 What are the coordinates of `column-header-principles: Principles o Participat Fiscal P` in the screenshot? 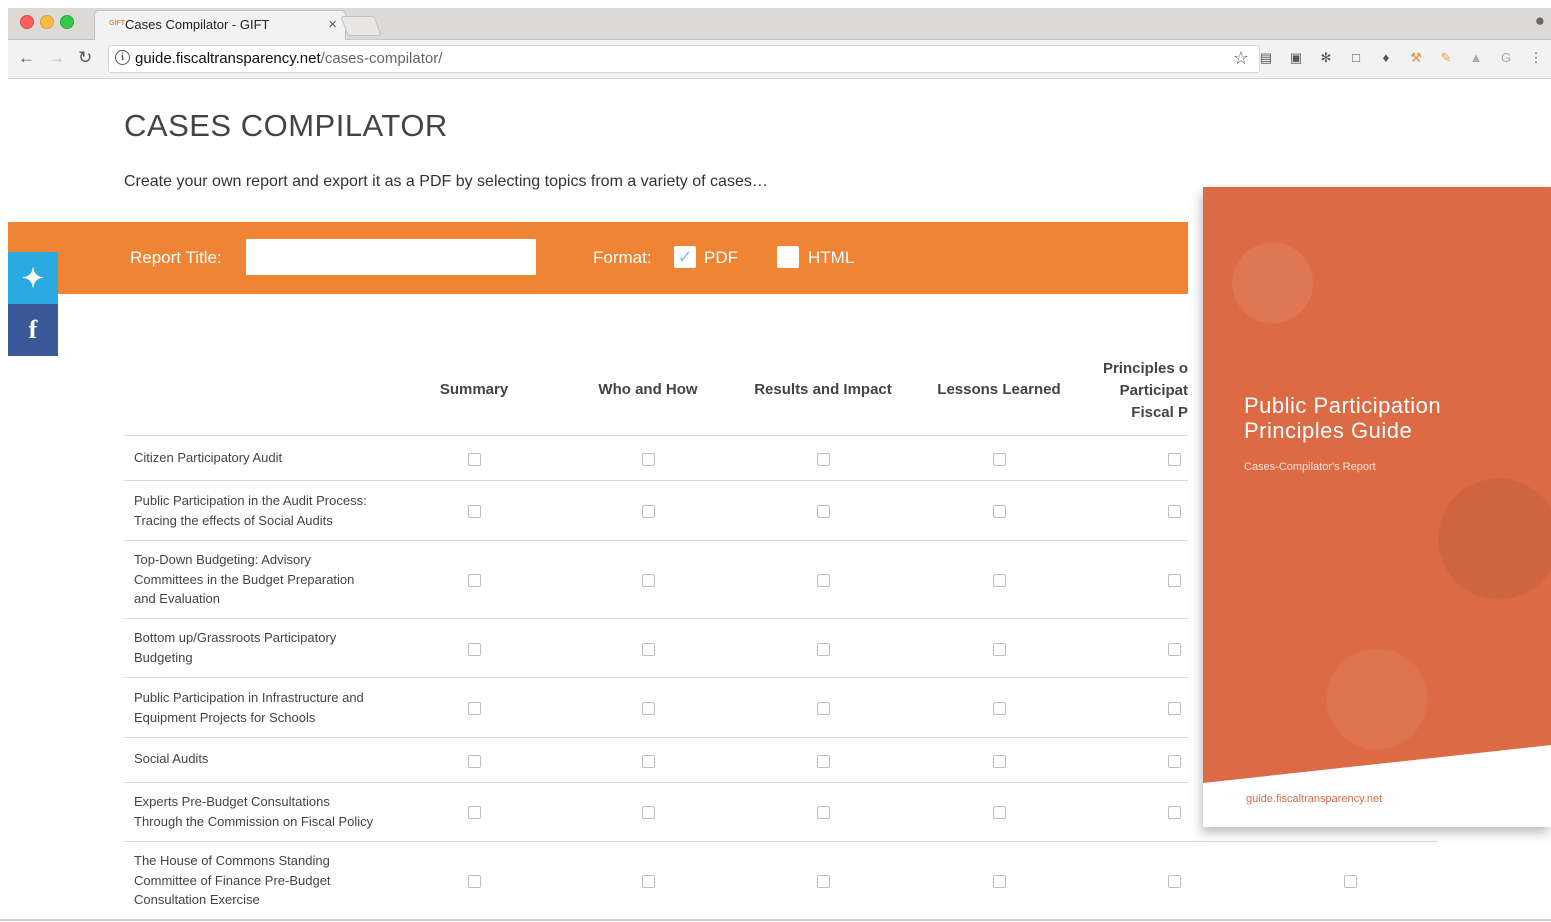 It's located at (1145, 390).